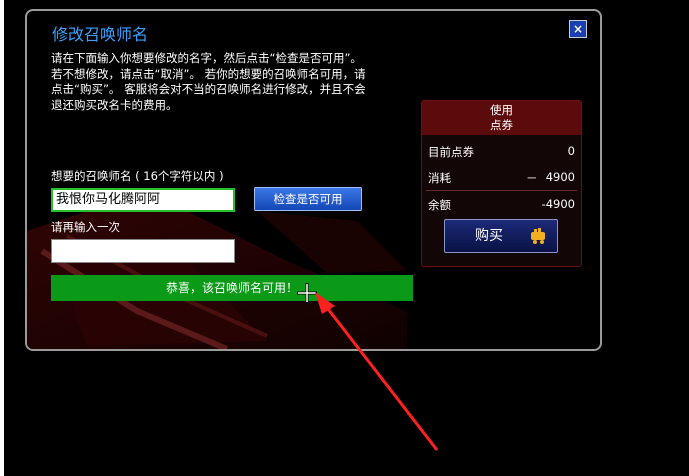  Describe the element at coordinates (137, 176) in the screenshot. I see `name-field-label: 想要的召唤师名 ( 16个字符以内 )` at that location.